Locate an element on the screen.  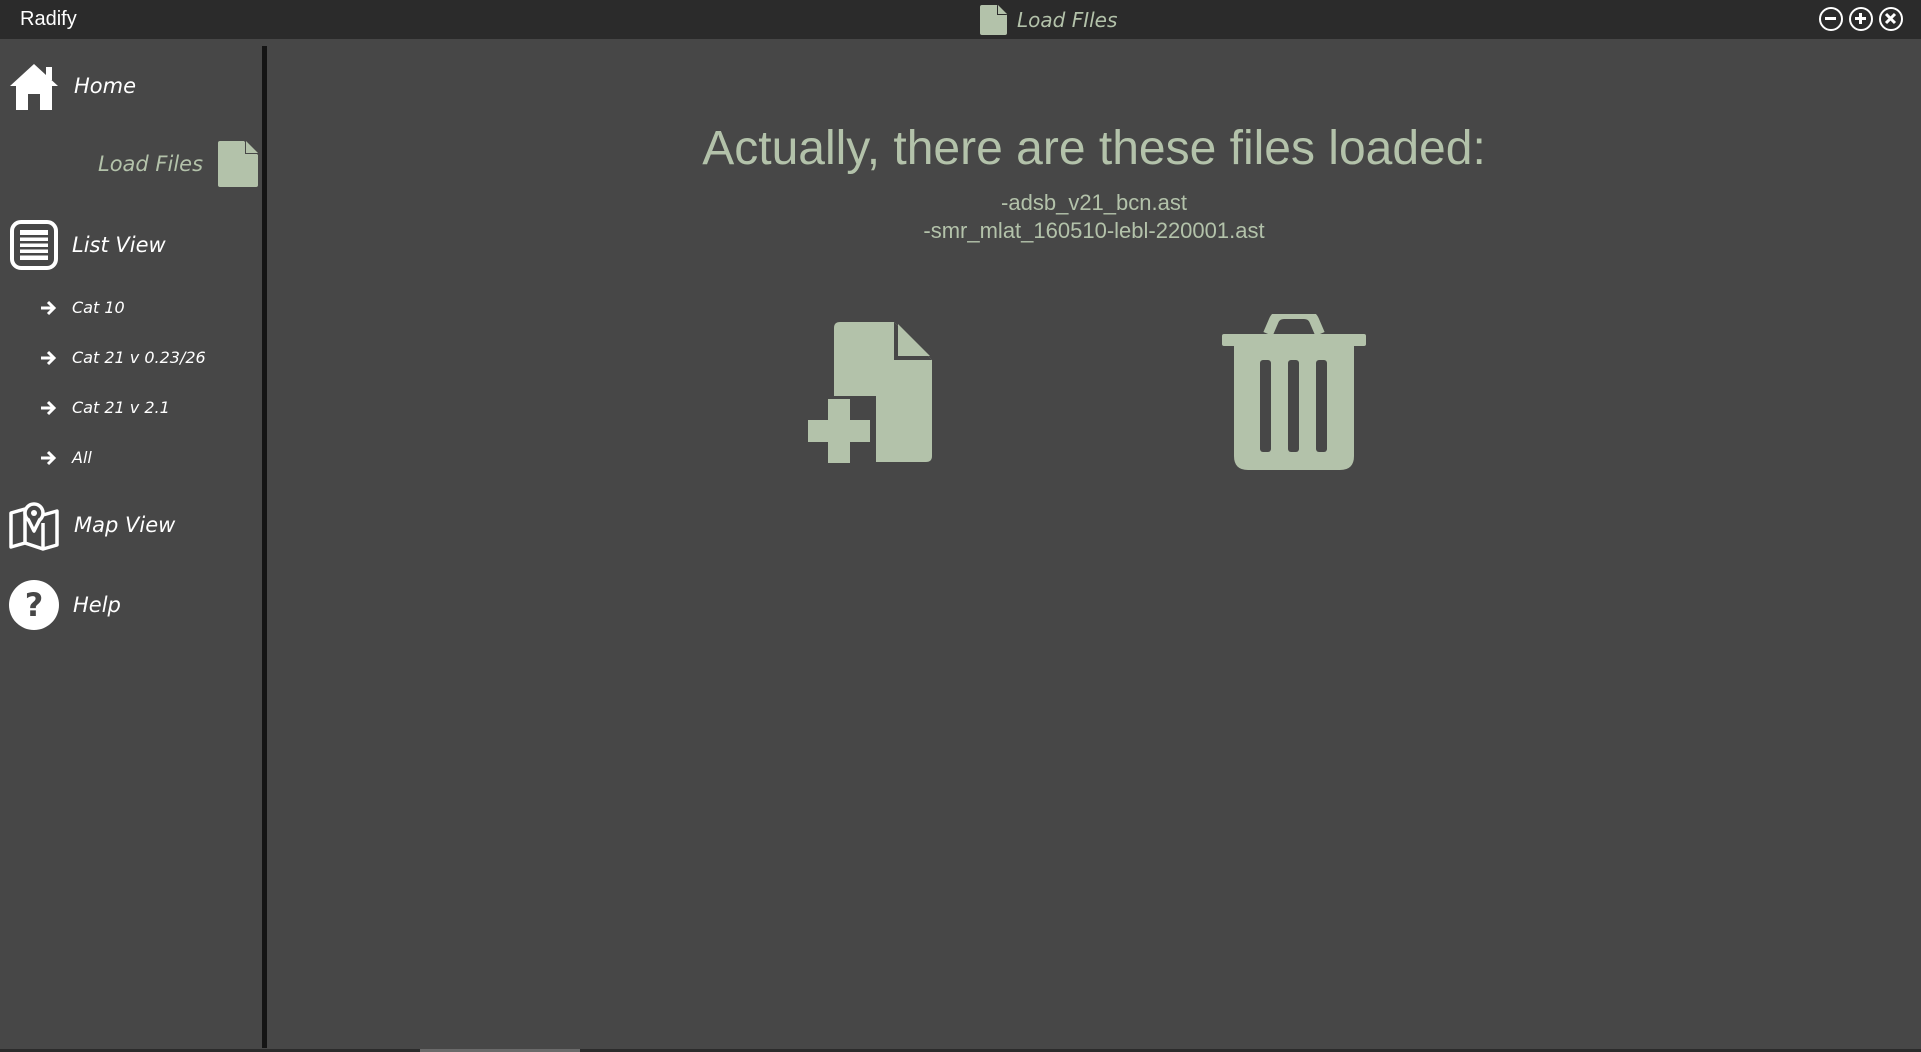
sidebar-item-list-view: List View is located at coordinates (88, 245).